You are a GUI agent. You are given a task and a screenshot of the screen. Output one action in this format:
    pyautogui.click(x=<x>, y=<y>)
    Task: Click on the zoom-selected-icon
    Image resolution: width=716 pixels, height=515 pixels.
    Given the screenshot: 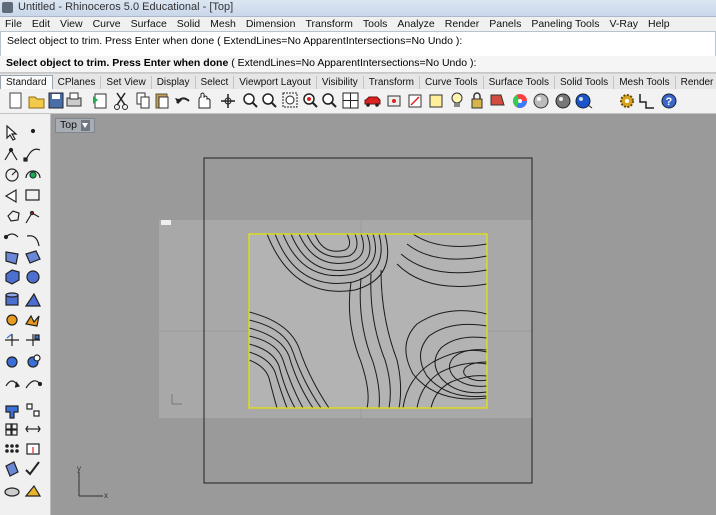 What is the action you would take?
    pyautogui.click(x=310, y=100)
    